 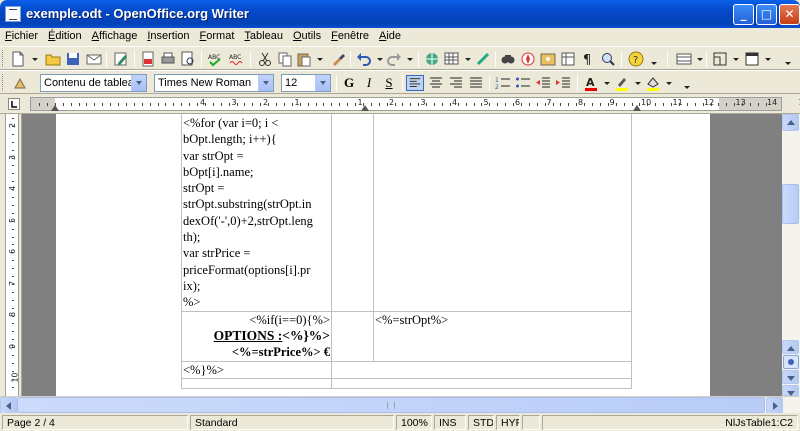 What do you see at coordinates (53, 59) in the screenshot?
I see `open-folder-icon` at bounding box center [53, 59].